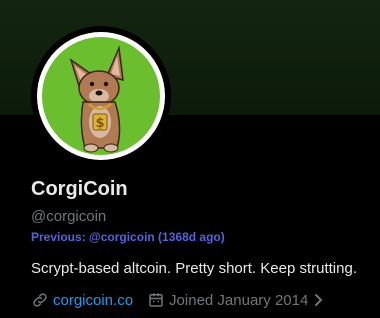 This screenshot has width=380, height=318. I want to click on chevron-right-icon, so click(318, 300).